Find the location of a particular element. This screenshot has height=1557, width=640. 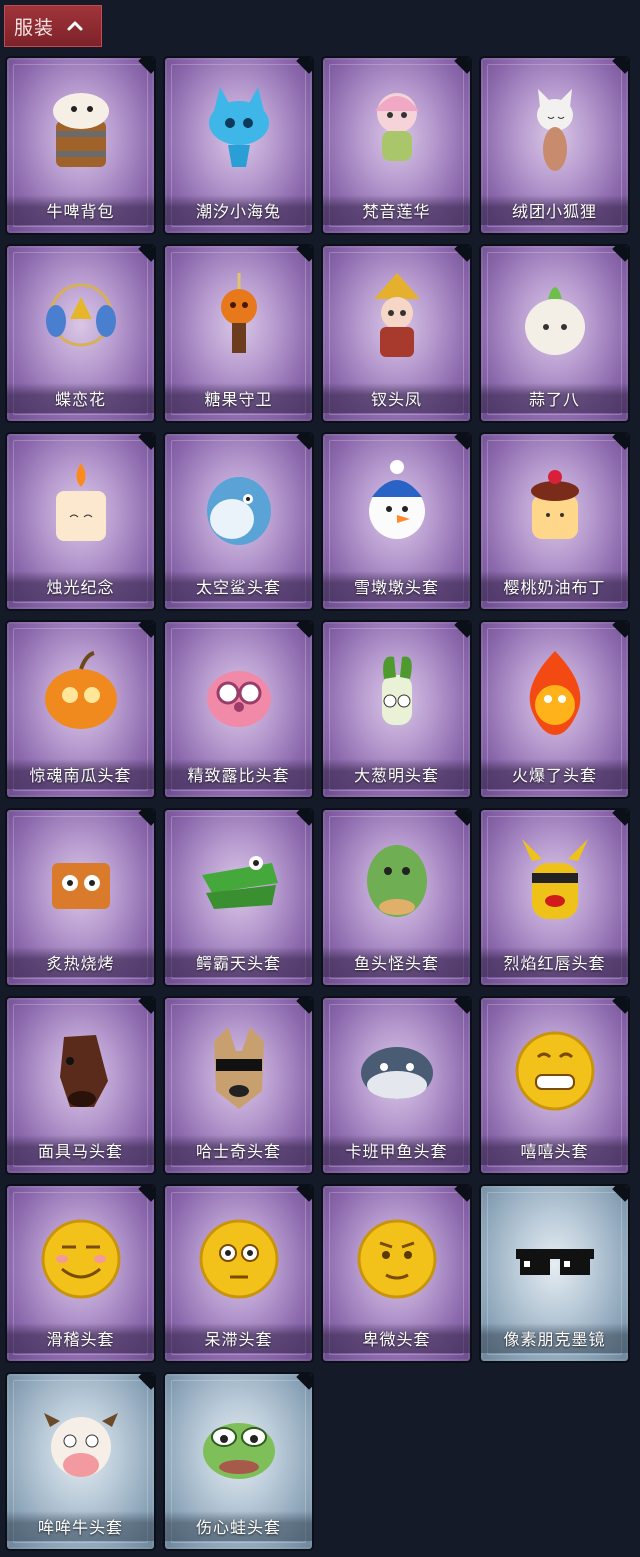

horse-head-icon is located at coordinates (83, 1071).